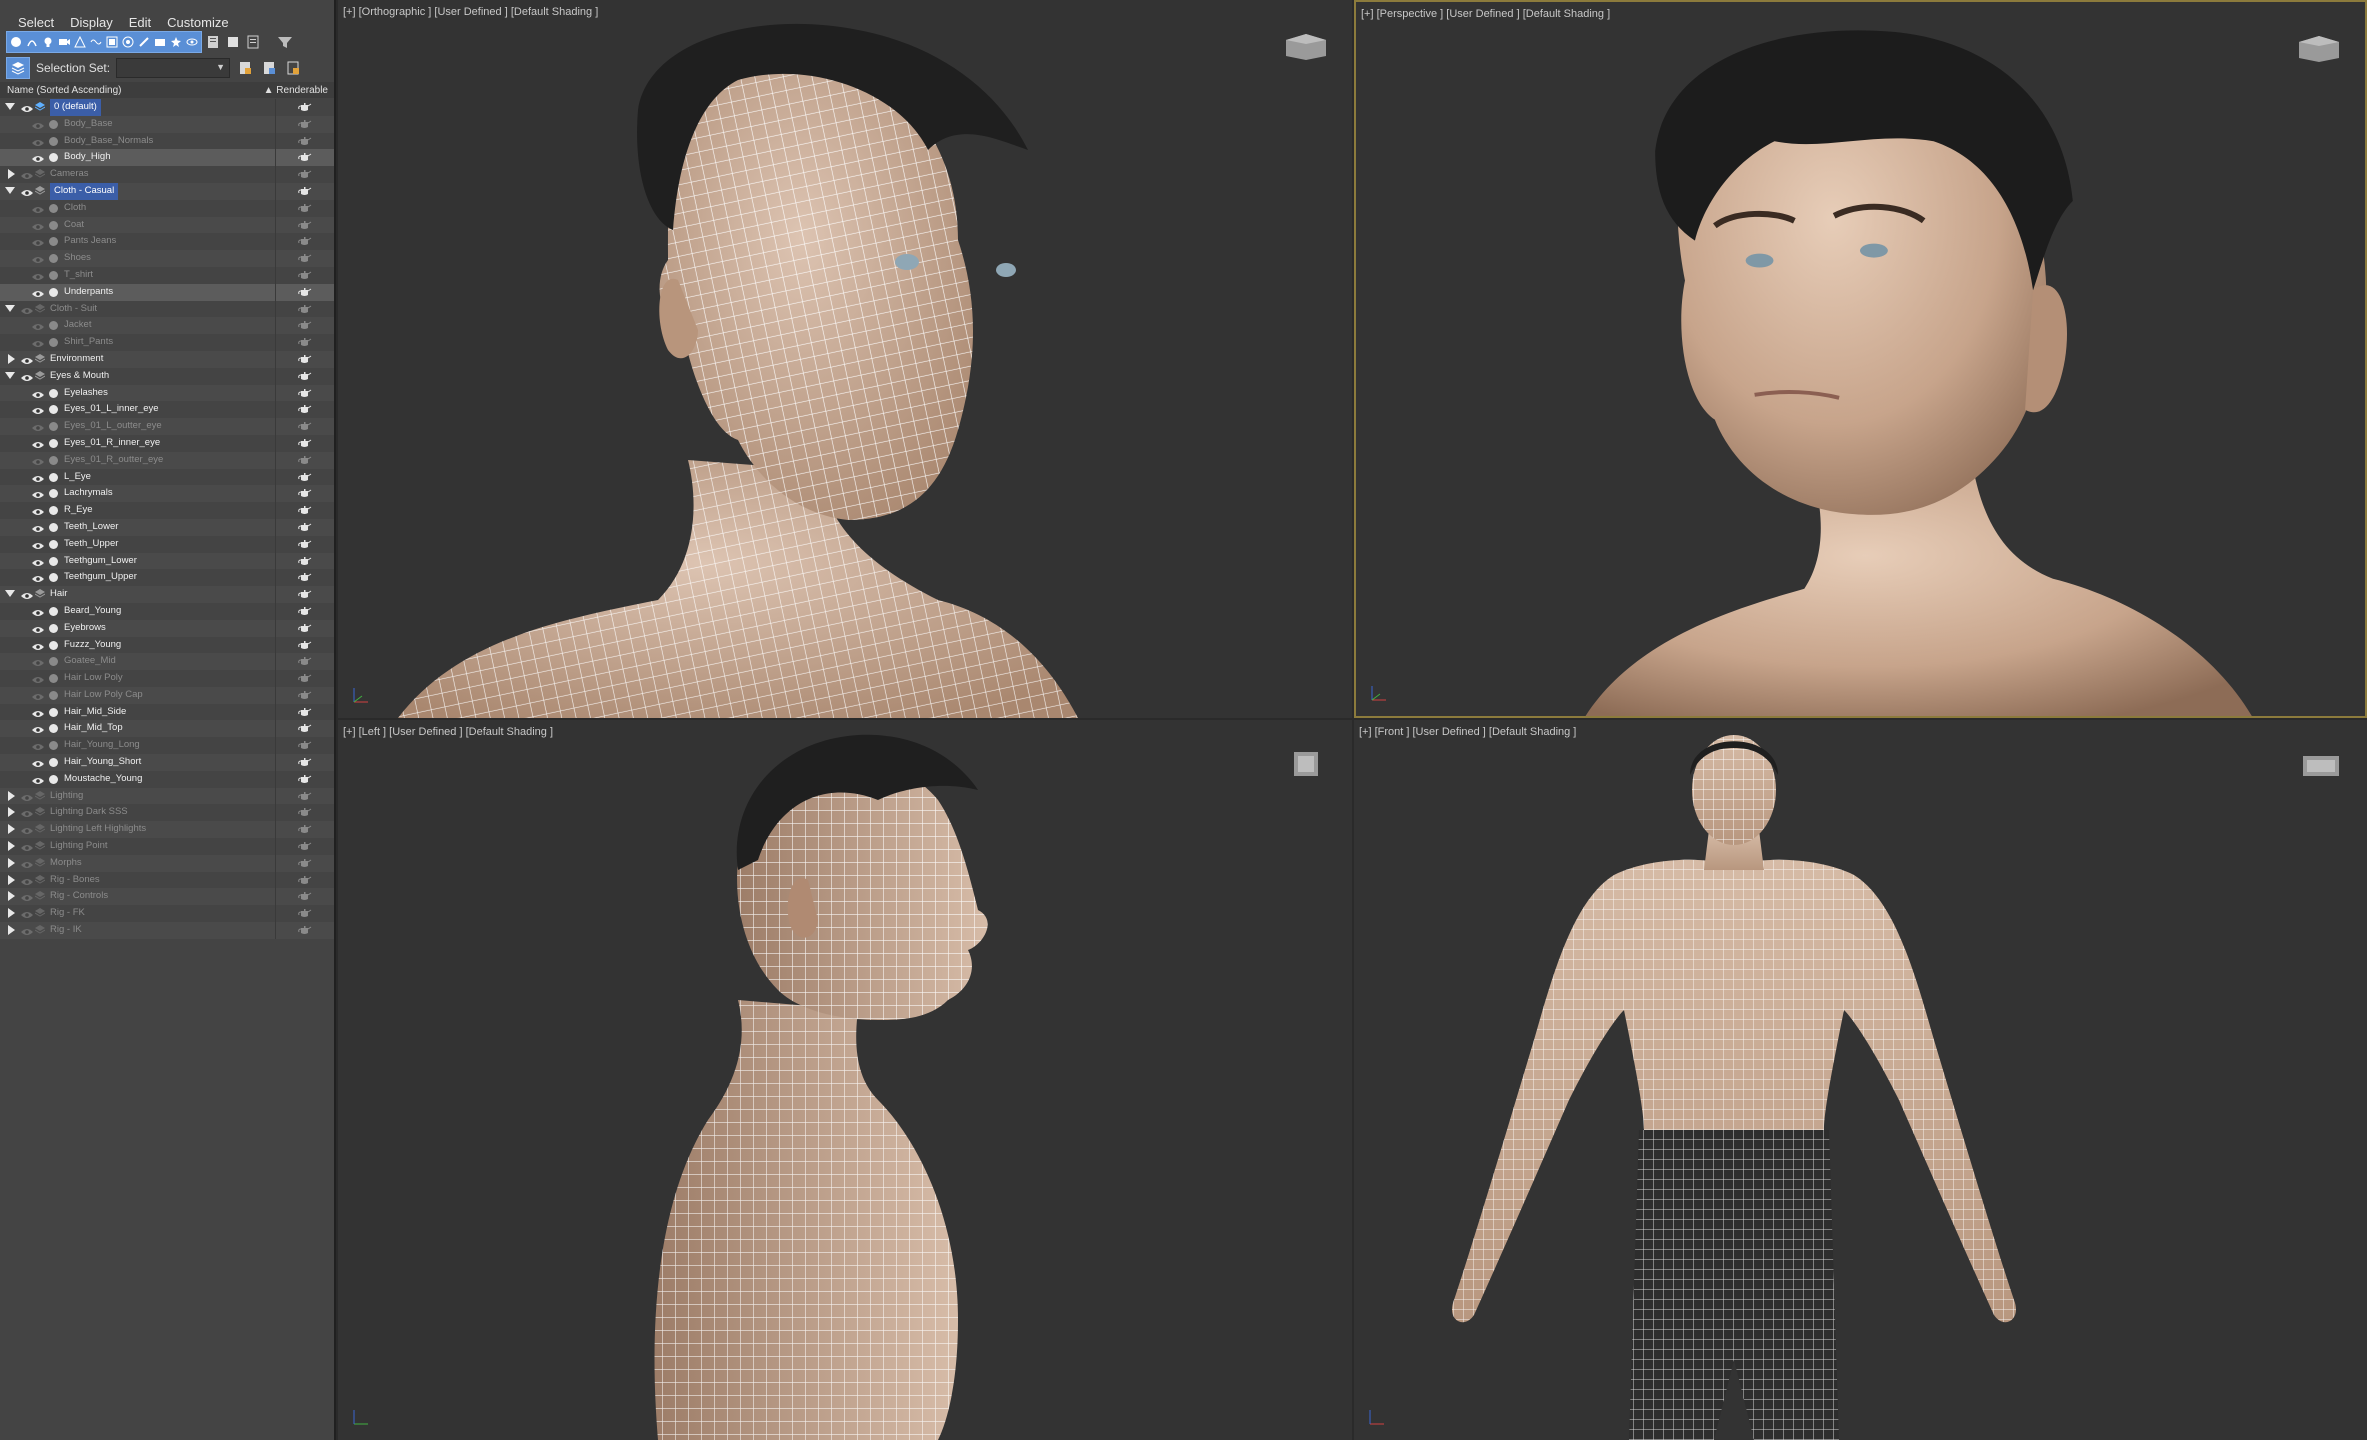 Image resolution: width=2367 pixels, height=1440 pixels. What do you see at coordinates (32, 42) in the screenshot?
I see `shape-icon` at bounding box center [32, 42].